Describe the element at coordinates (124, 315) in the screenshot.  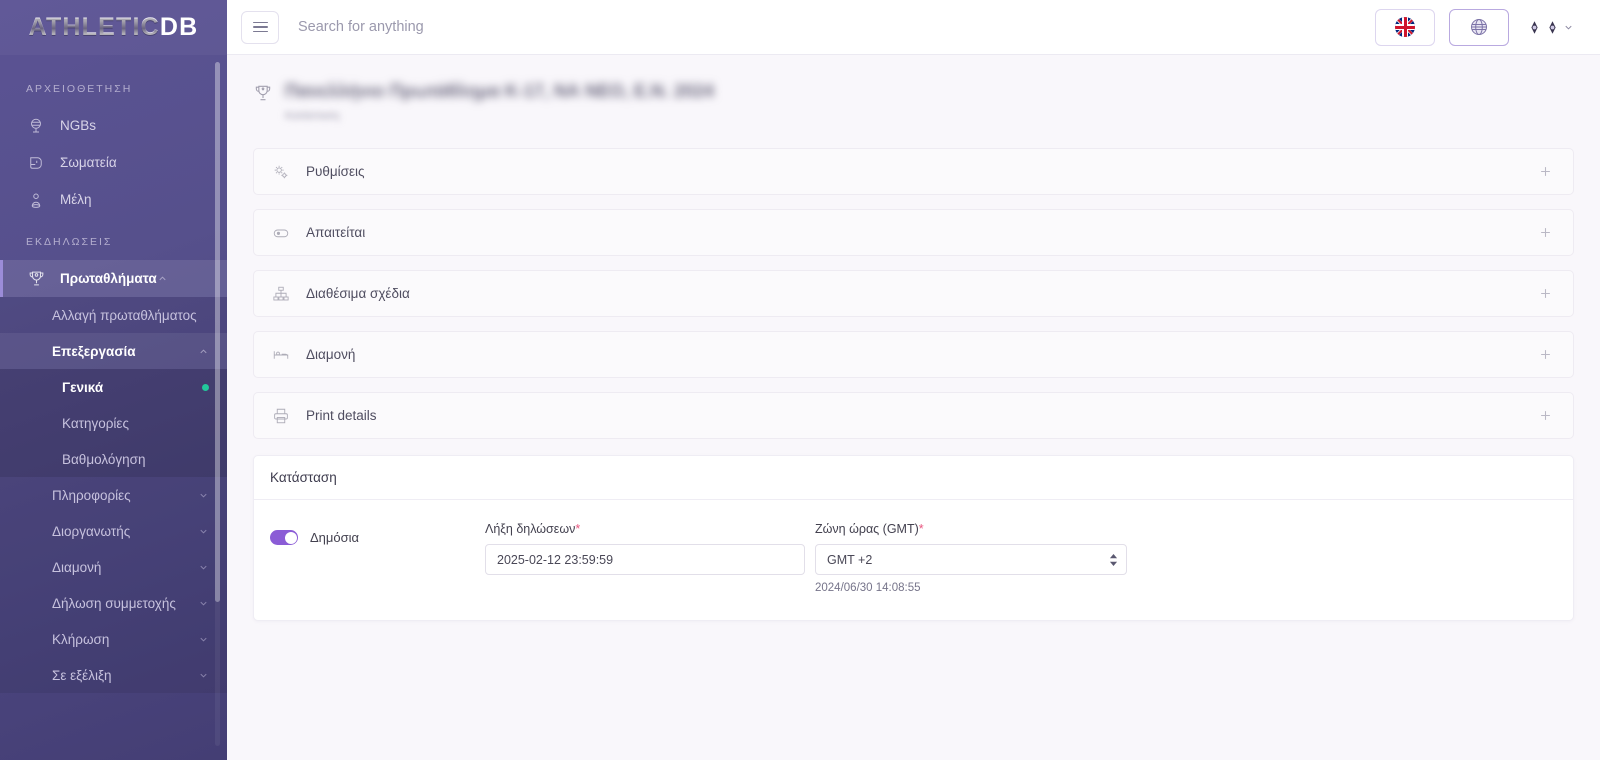
I see `sidebar-subitem-label: Αλλαγή πρωταθλήματος` at that location.